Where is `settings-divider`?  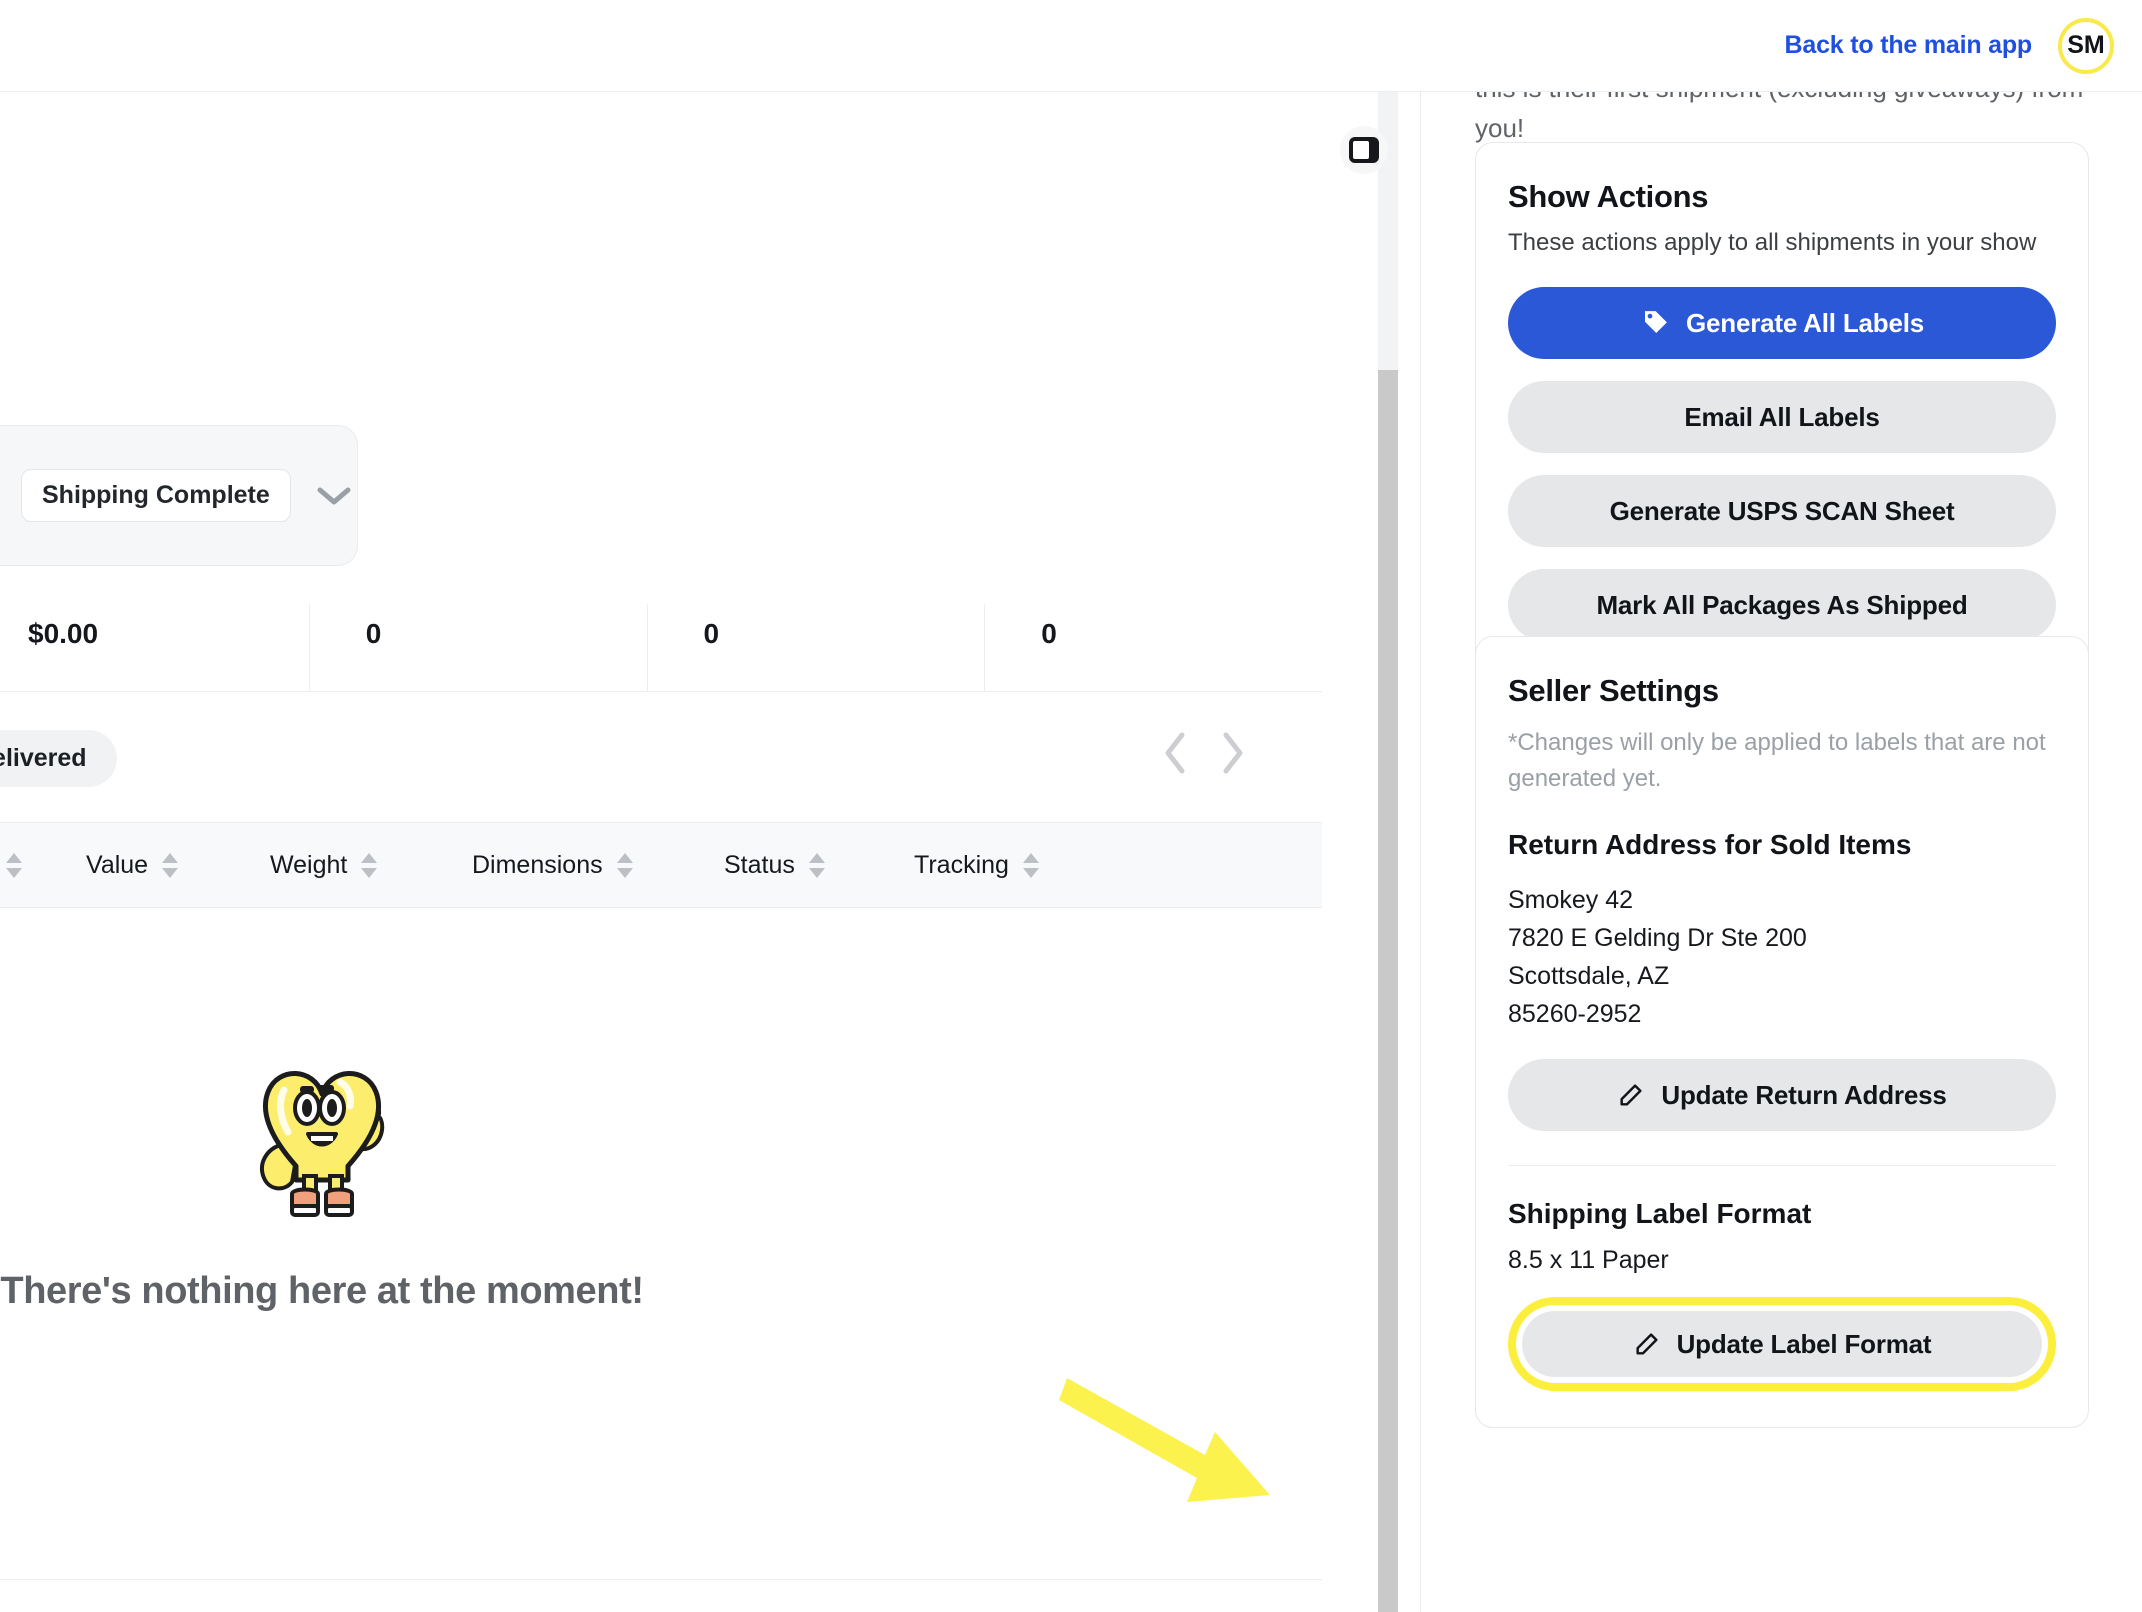 settings-divider is located at coordinates (1782, 1165).